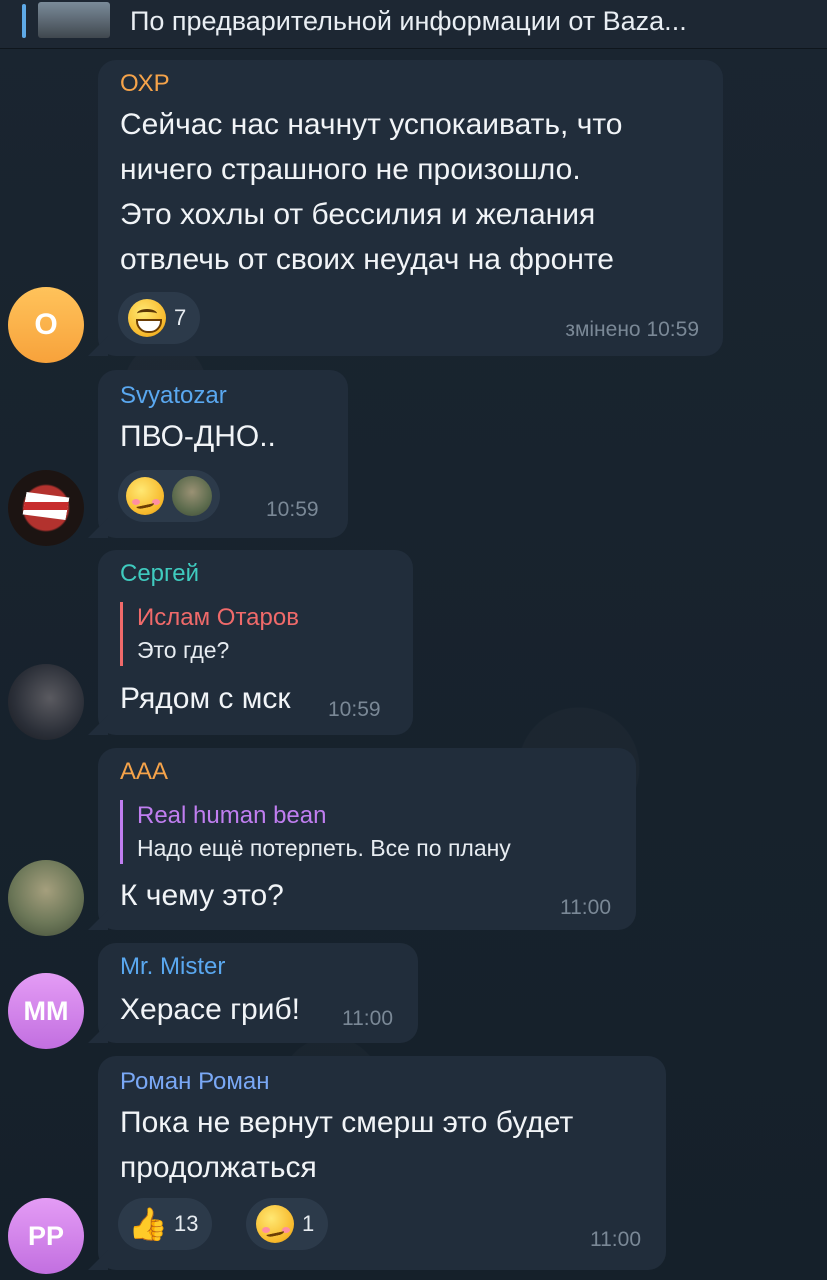 This screenshot has height=1280, width=827. I want to click on message-text-line: продолжаться, so click(218, 1167).